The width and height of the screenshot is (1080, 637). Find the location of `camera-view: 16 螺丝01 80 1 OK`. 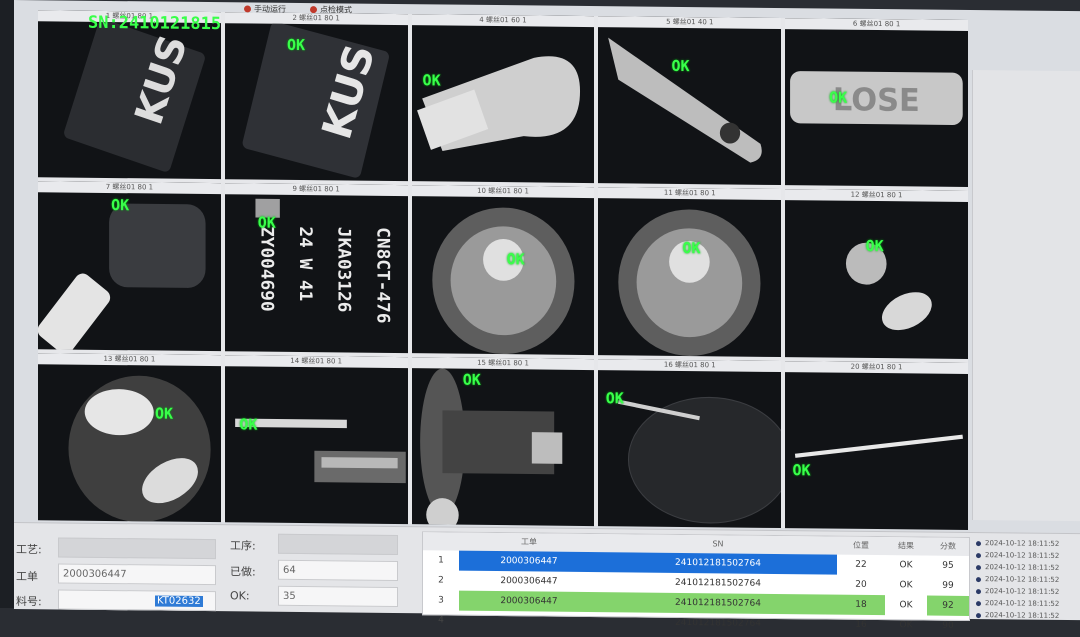

camera-view: 16 螺丝01 80 1 OK is located at coordinates (690, 443).